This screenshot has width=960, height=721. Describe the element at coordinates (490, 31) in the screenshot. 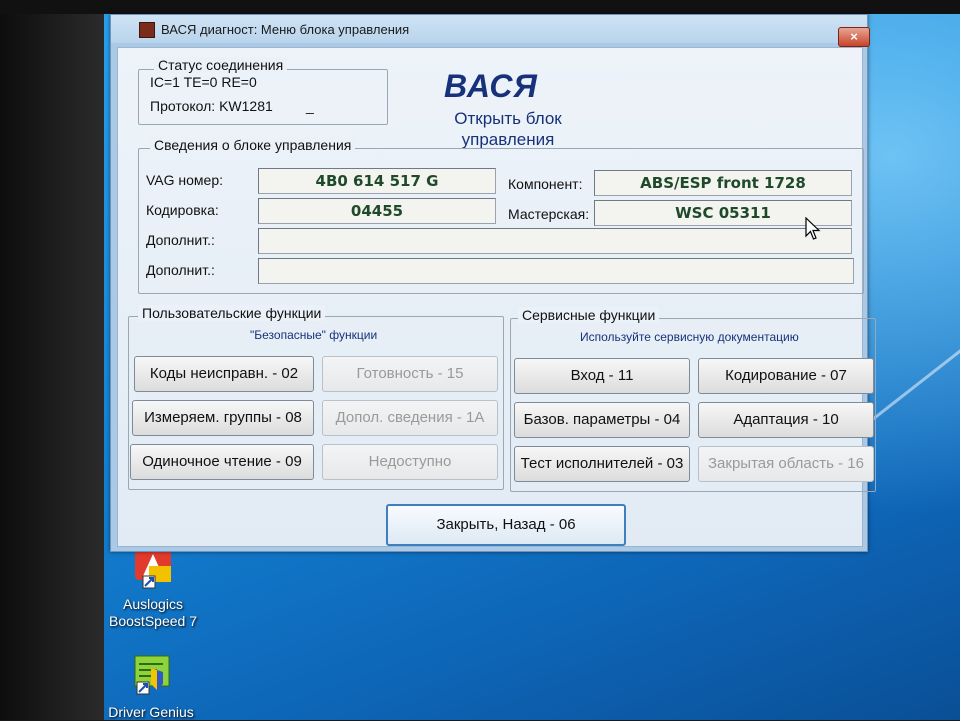

I see `title-bar: ВАСЯ диагност: Меню блока управления ×` at that location.